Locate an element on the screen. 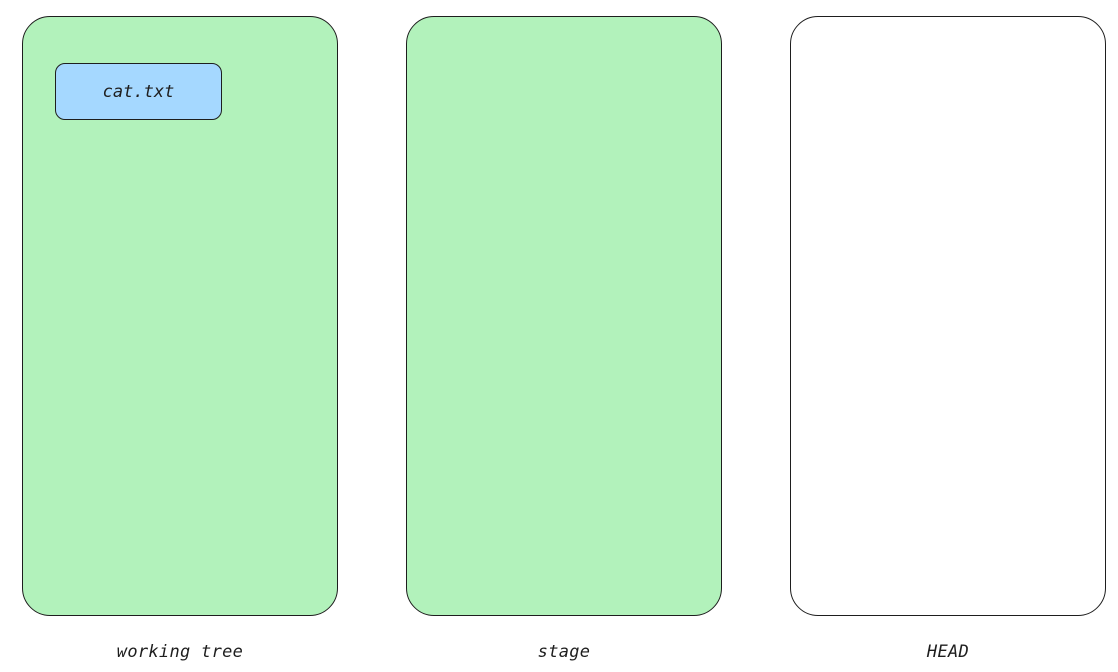 The height and width of the screenshot is (672, 1118). file-cat-txt: cat.txt is located at coordinates (138, 91).